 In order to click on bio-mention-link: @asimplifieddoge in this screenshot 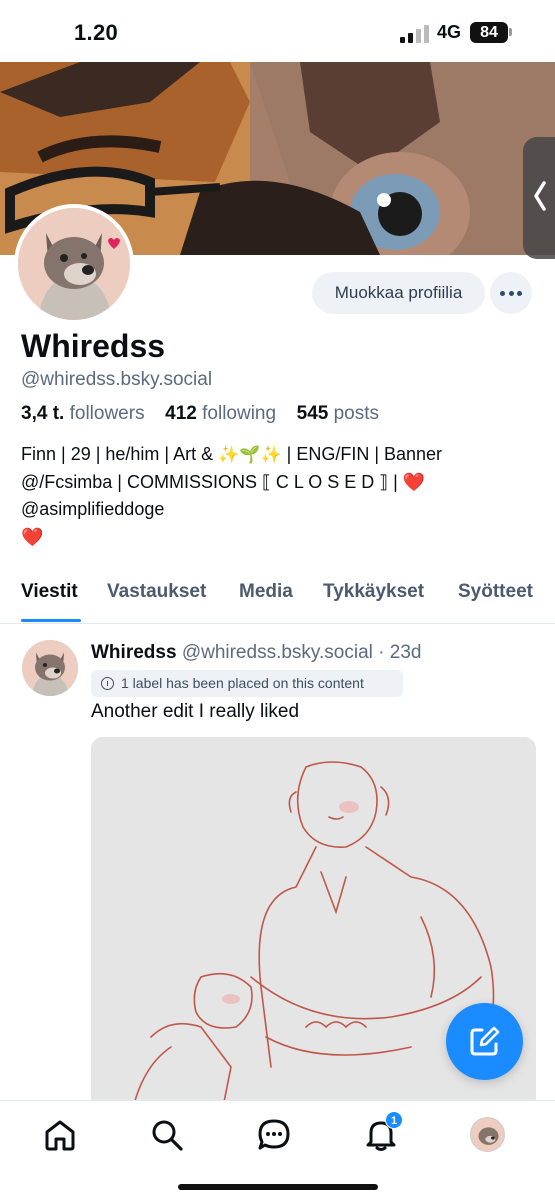, I will do `click(278, 510)`.